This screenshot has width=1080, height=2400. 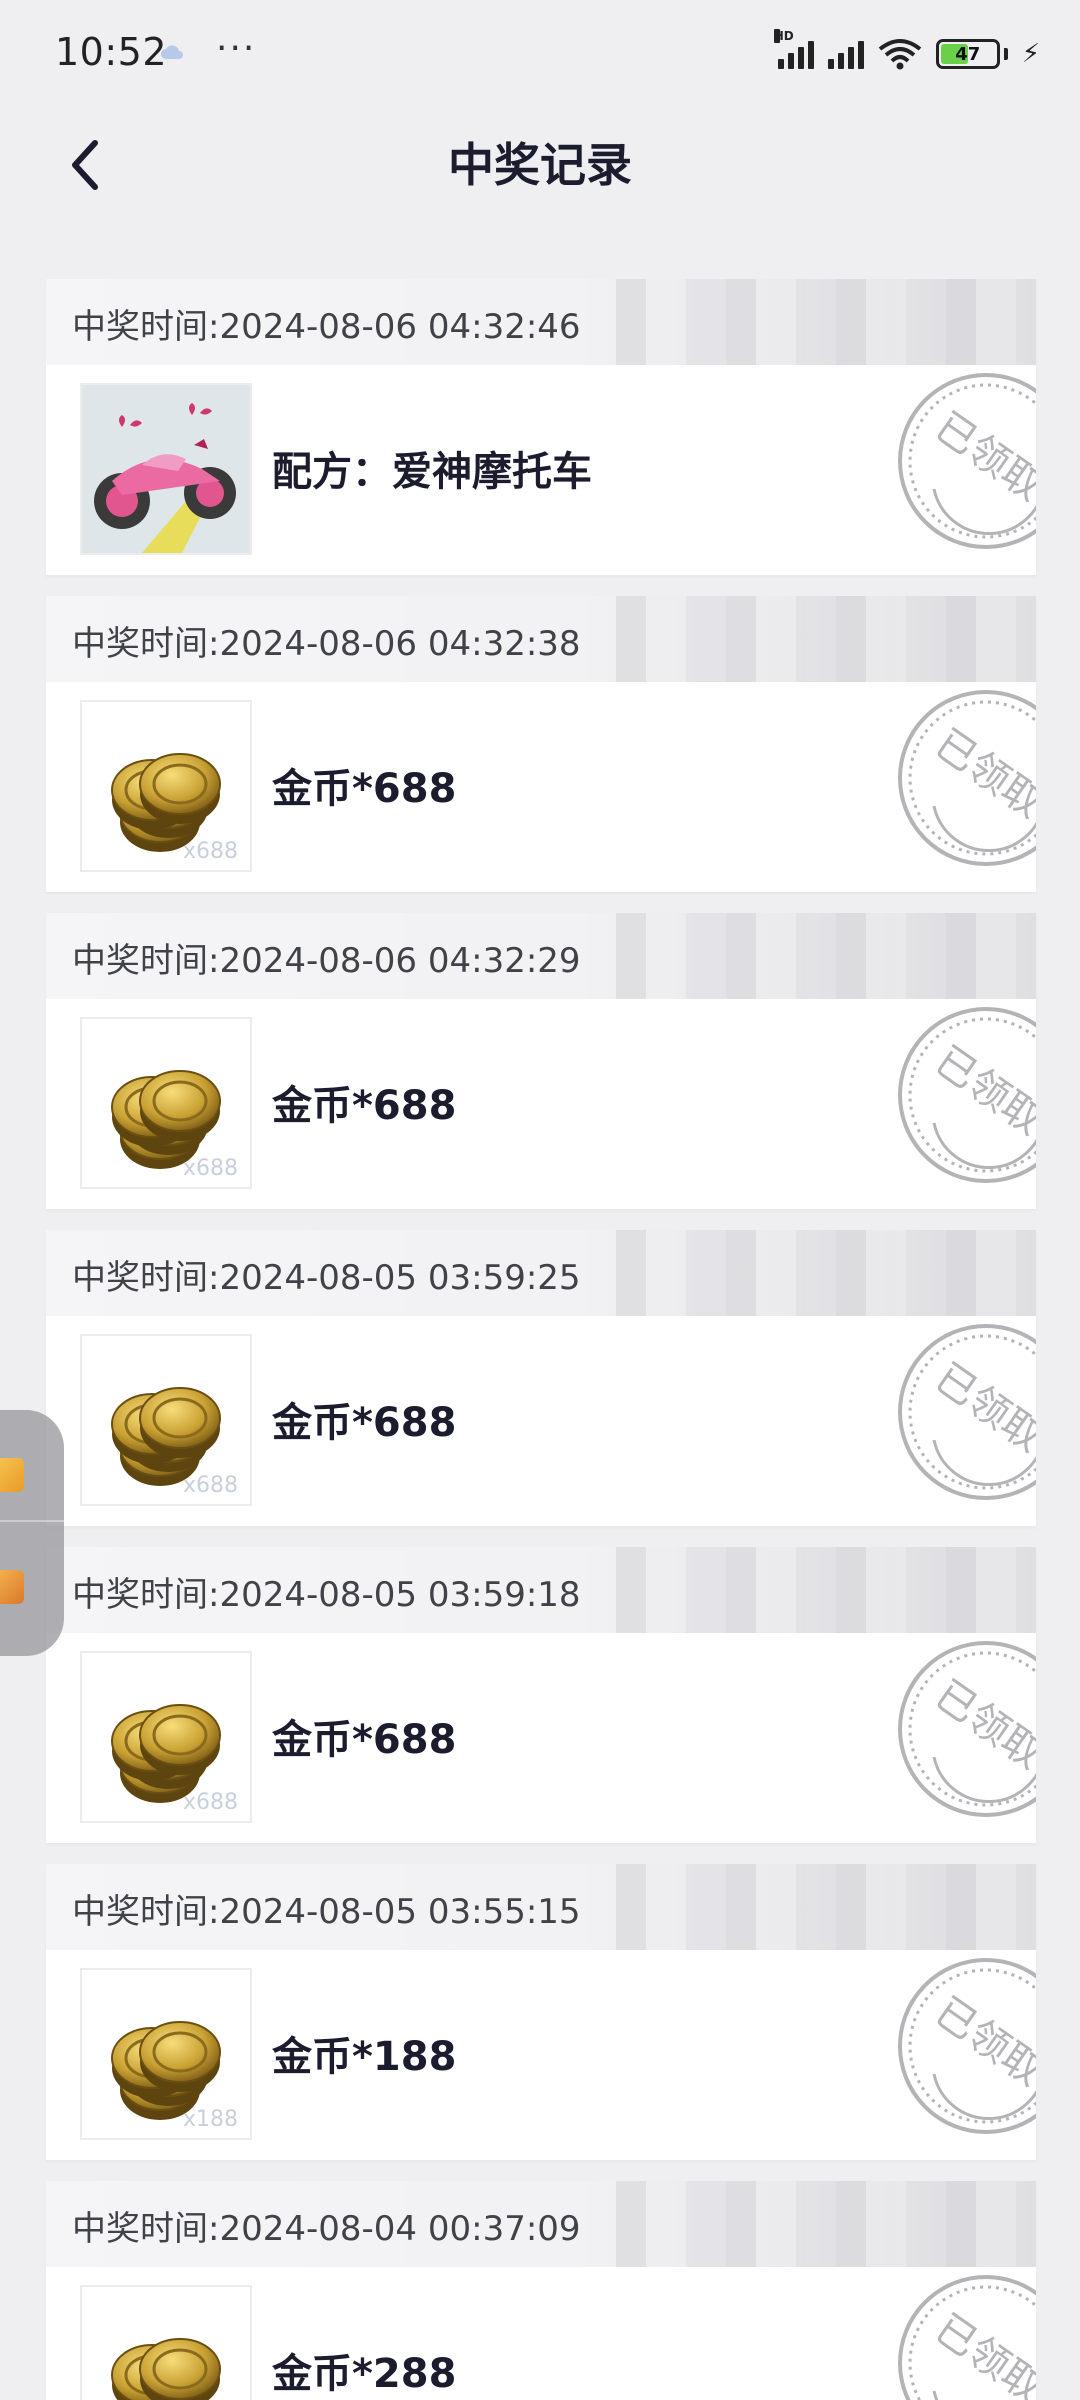 What do you see at coordinates (326, 1912) in the screenshot?
I see `record-time: 中奖时间:2024-08-05 03:55:15` at bounding box center [326, 1912].